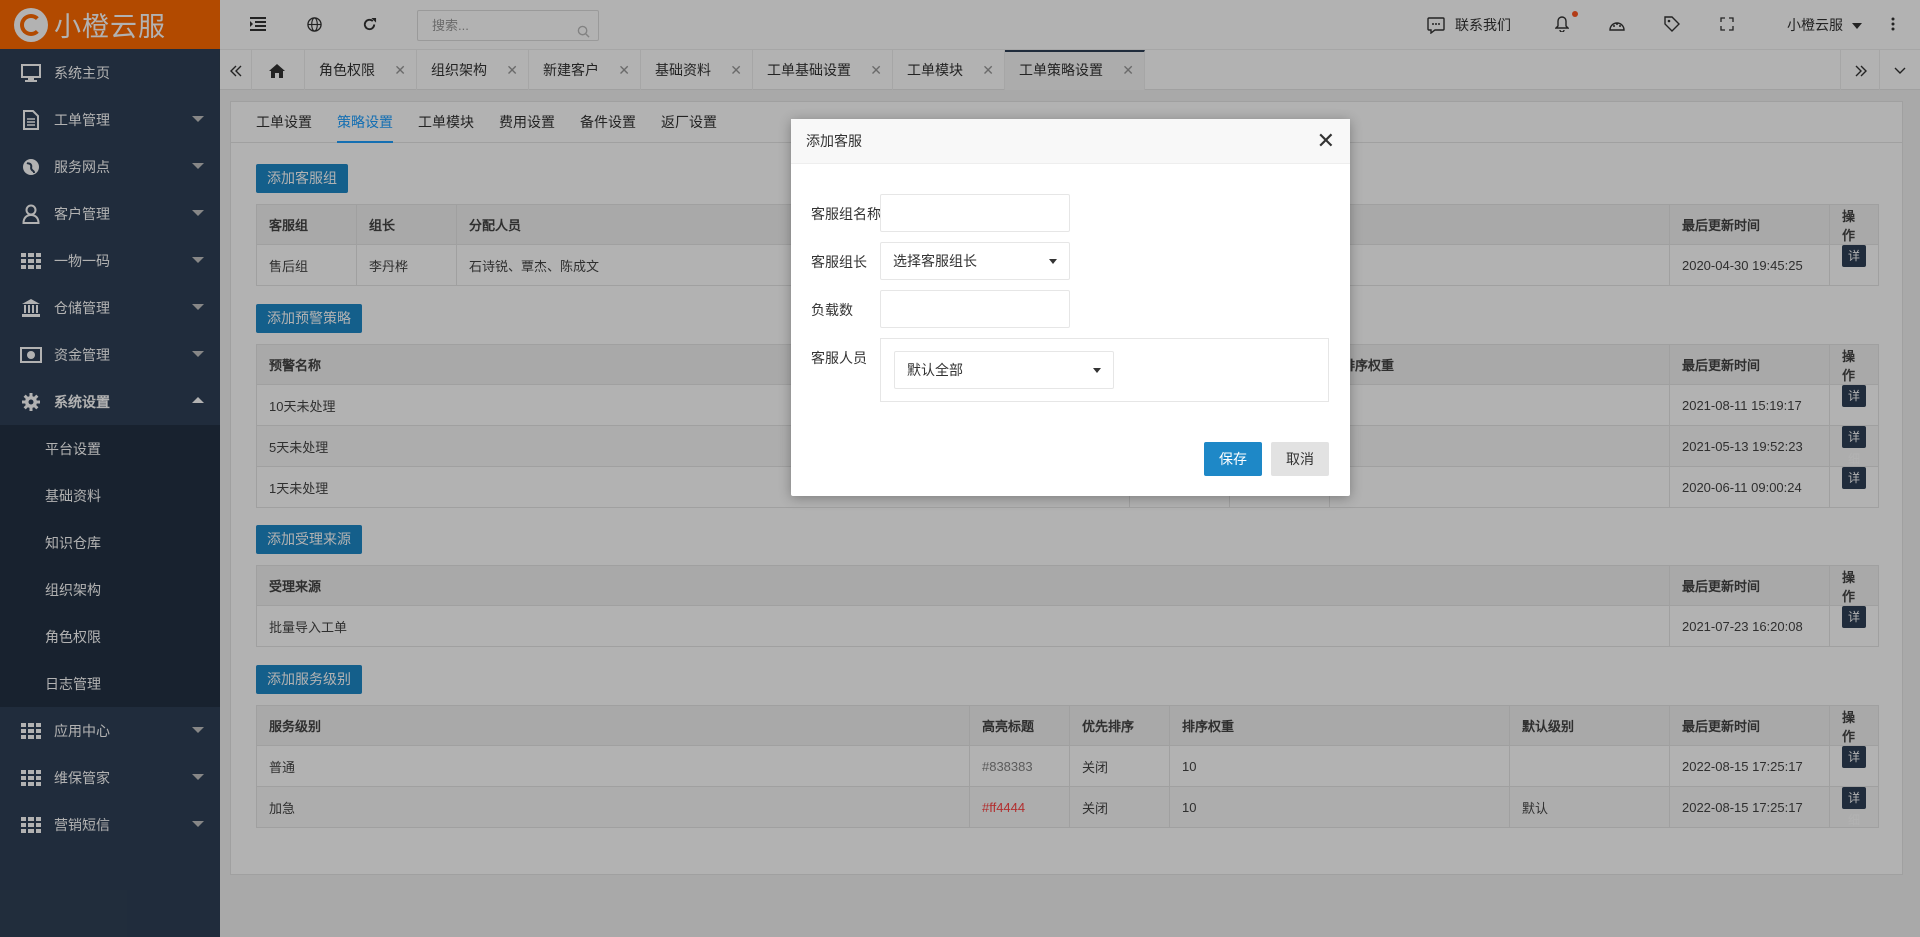 Image resolution: width=1920 pixels, height=937 pixels. What do you see at coordinates (1326, 141) in the screenshot?
I see `close-icon: ✕` at bounding box center [1326, 141].